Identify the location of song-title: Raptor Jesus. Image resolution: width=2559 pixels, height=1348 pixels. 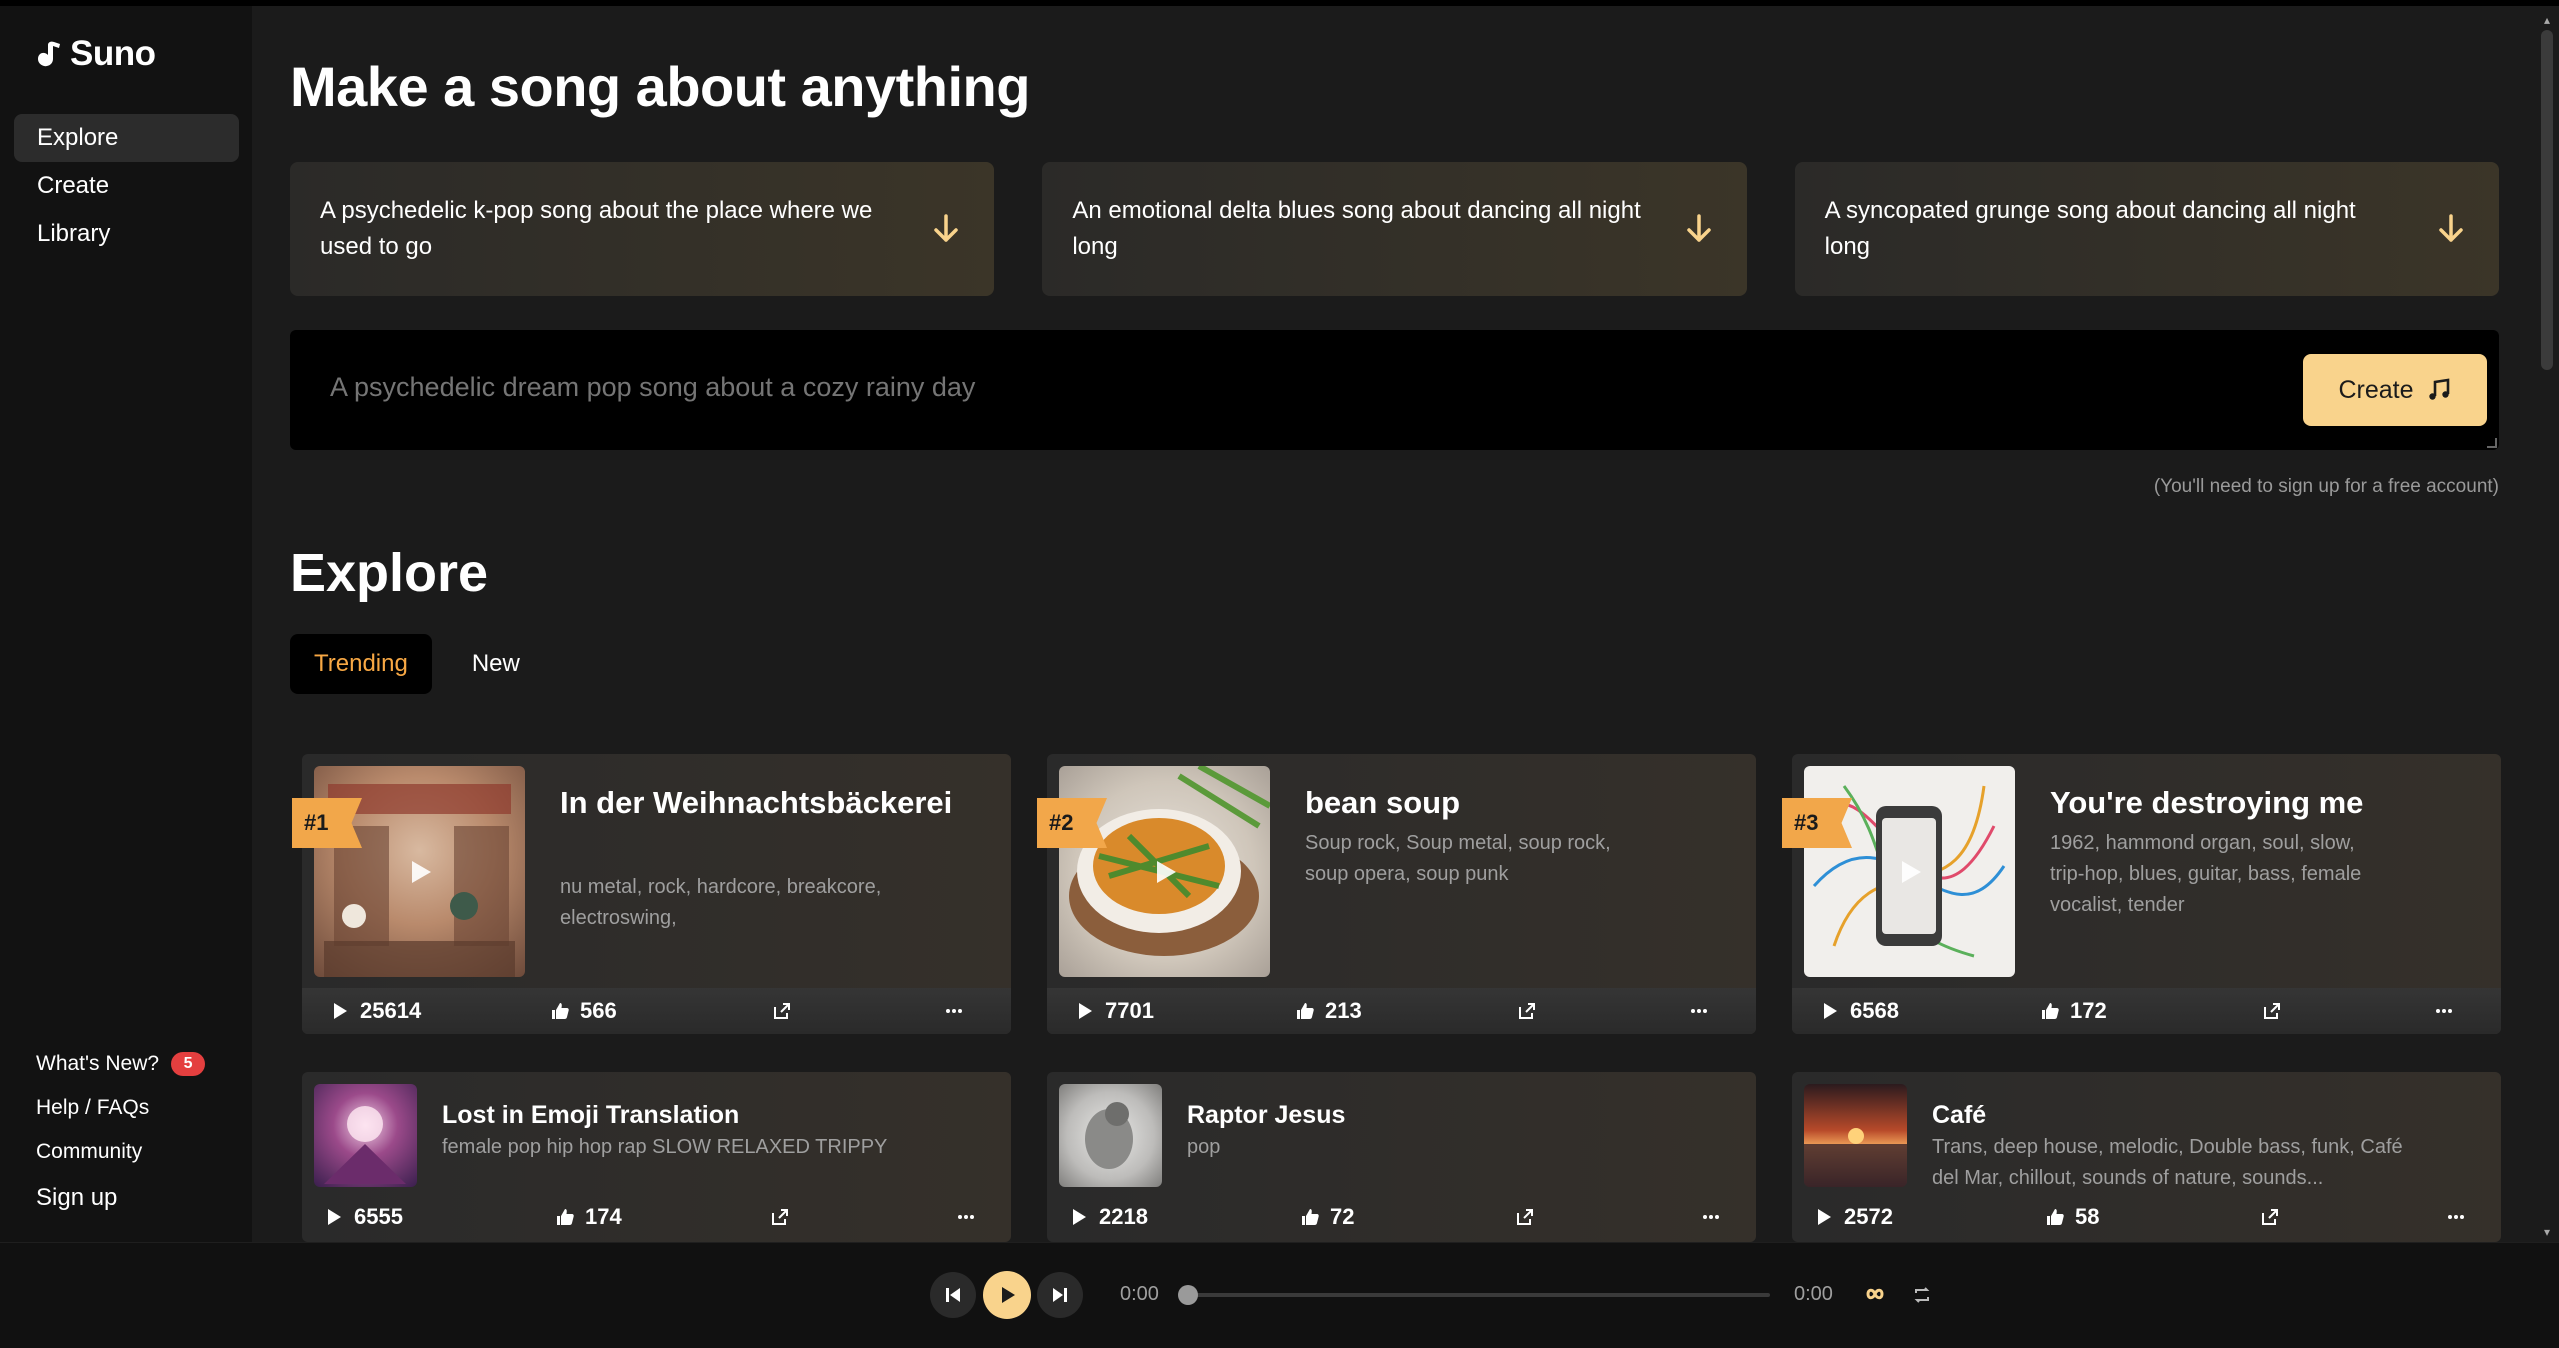
(1457, 1115).